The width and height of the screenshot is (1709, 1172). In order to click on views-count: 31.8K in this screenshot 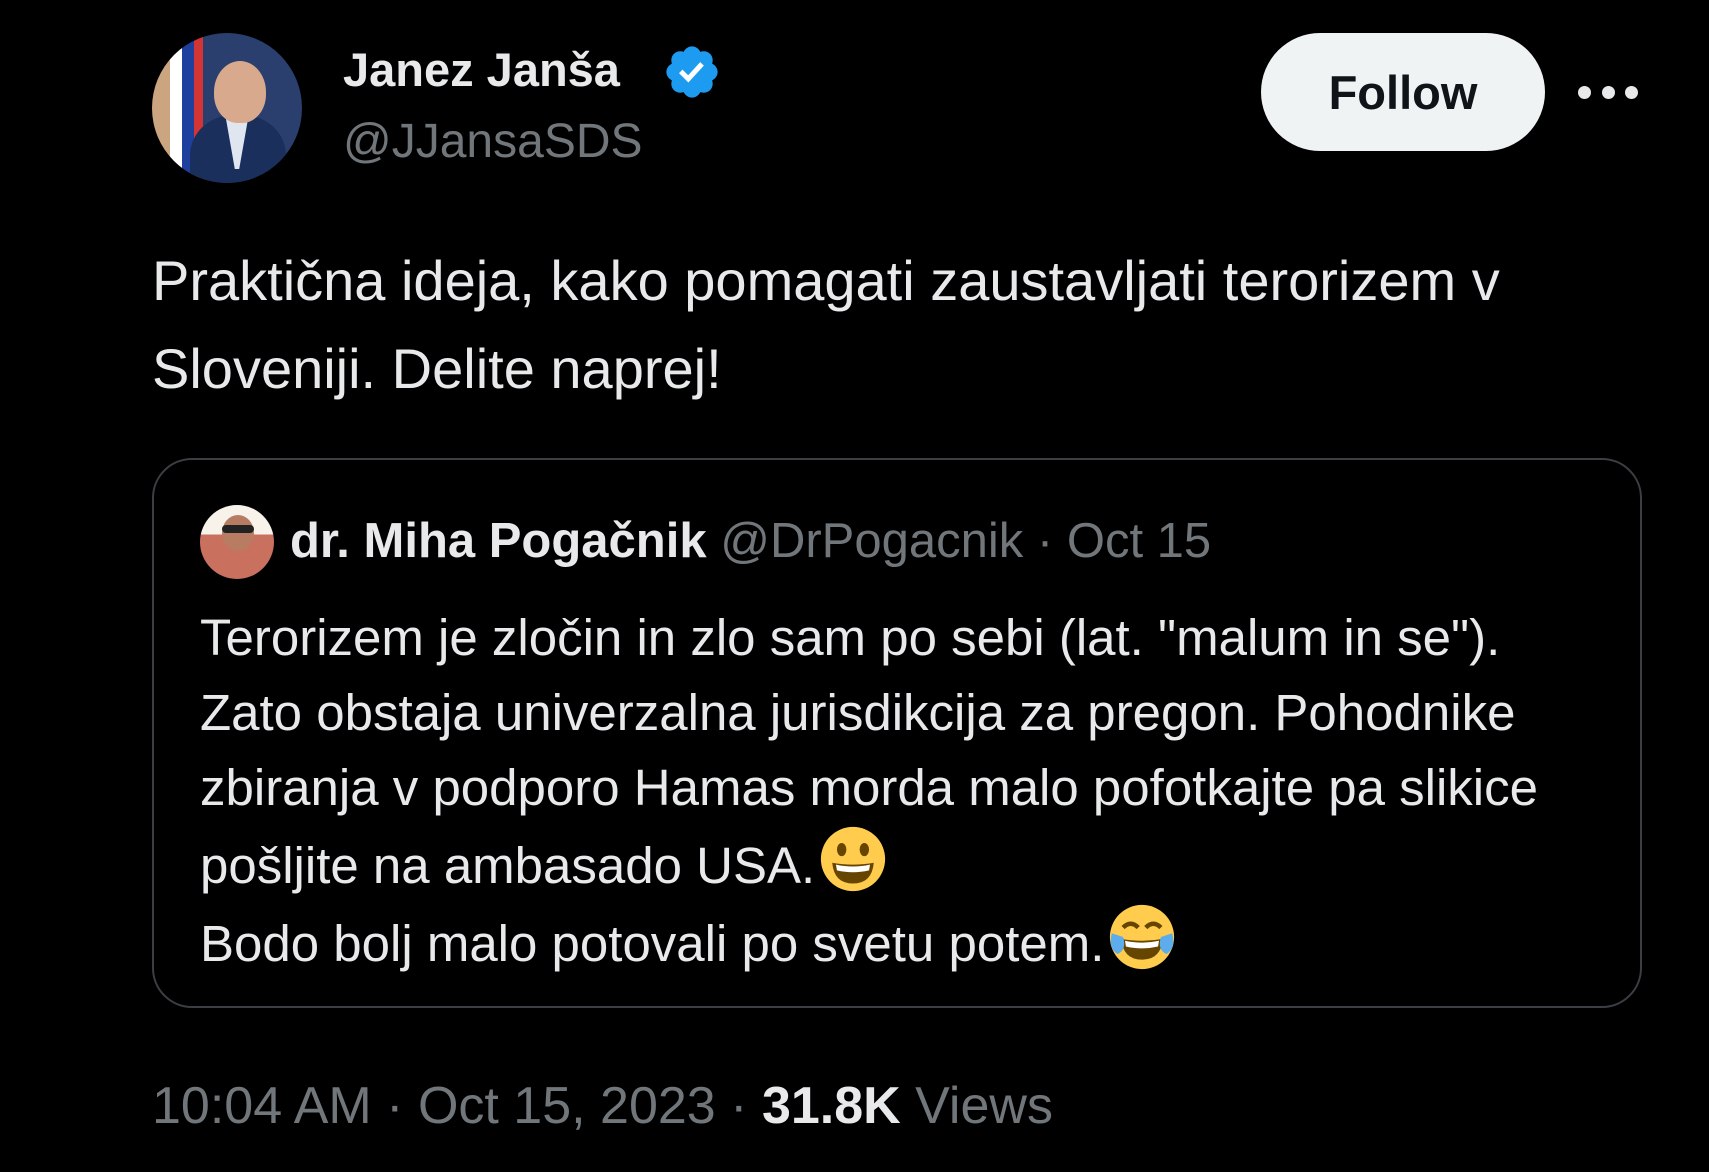, I will do `click(831, 1106)`.